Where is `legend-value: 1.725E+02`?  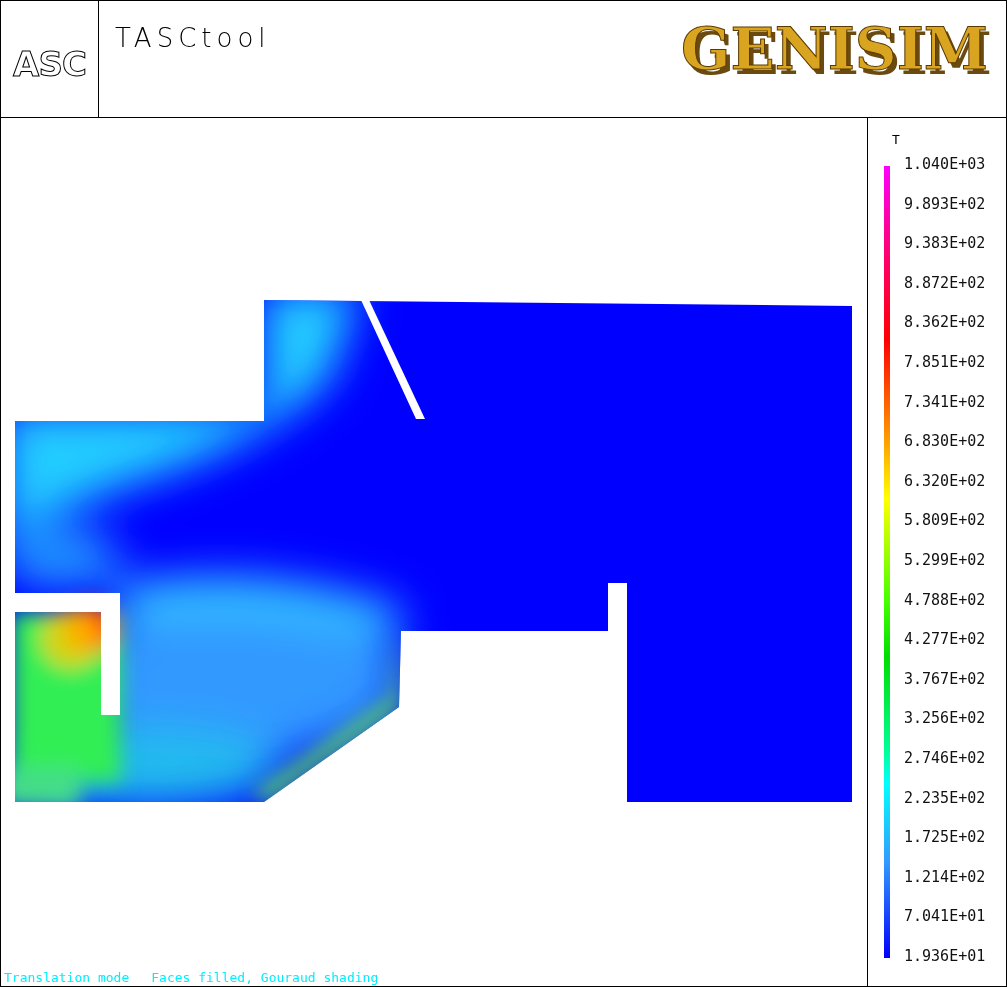
legend-value: 1.725E+02 is located at coordinates (945, 838).